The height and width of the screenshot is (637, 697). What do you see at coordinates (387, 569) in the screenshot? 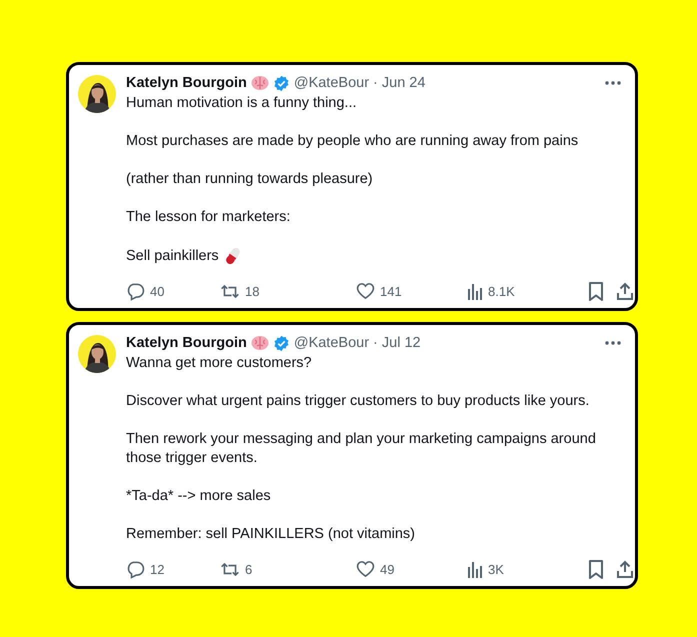
I see `like-count: 49` at bounding box center [387, 569].